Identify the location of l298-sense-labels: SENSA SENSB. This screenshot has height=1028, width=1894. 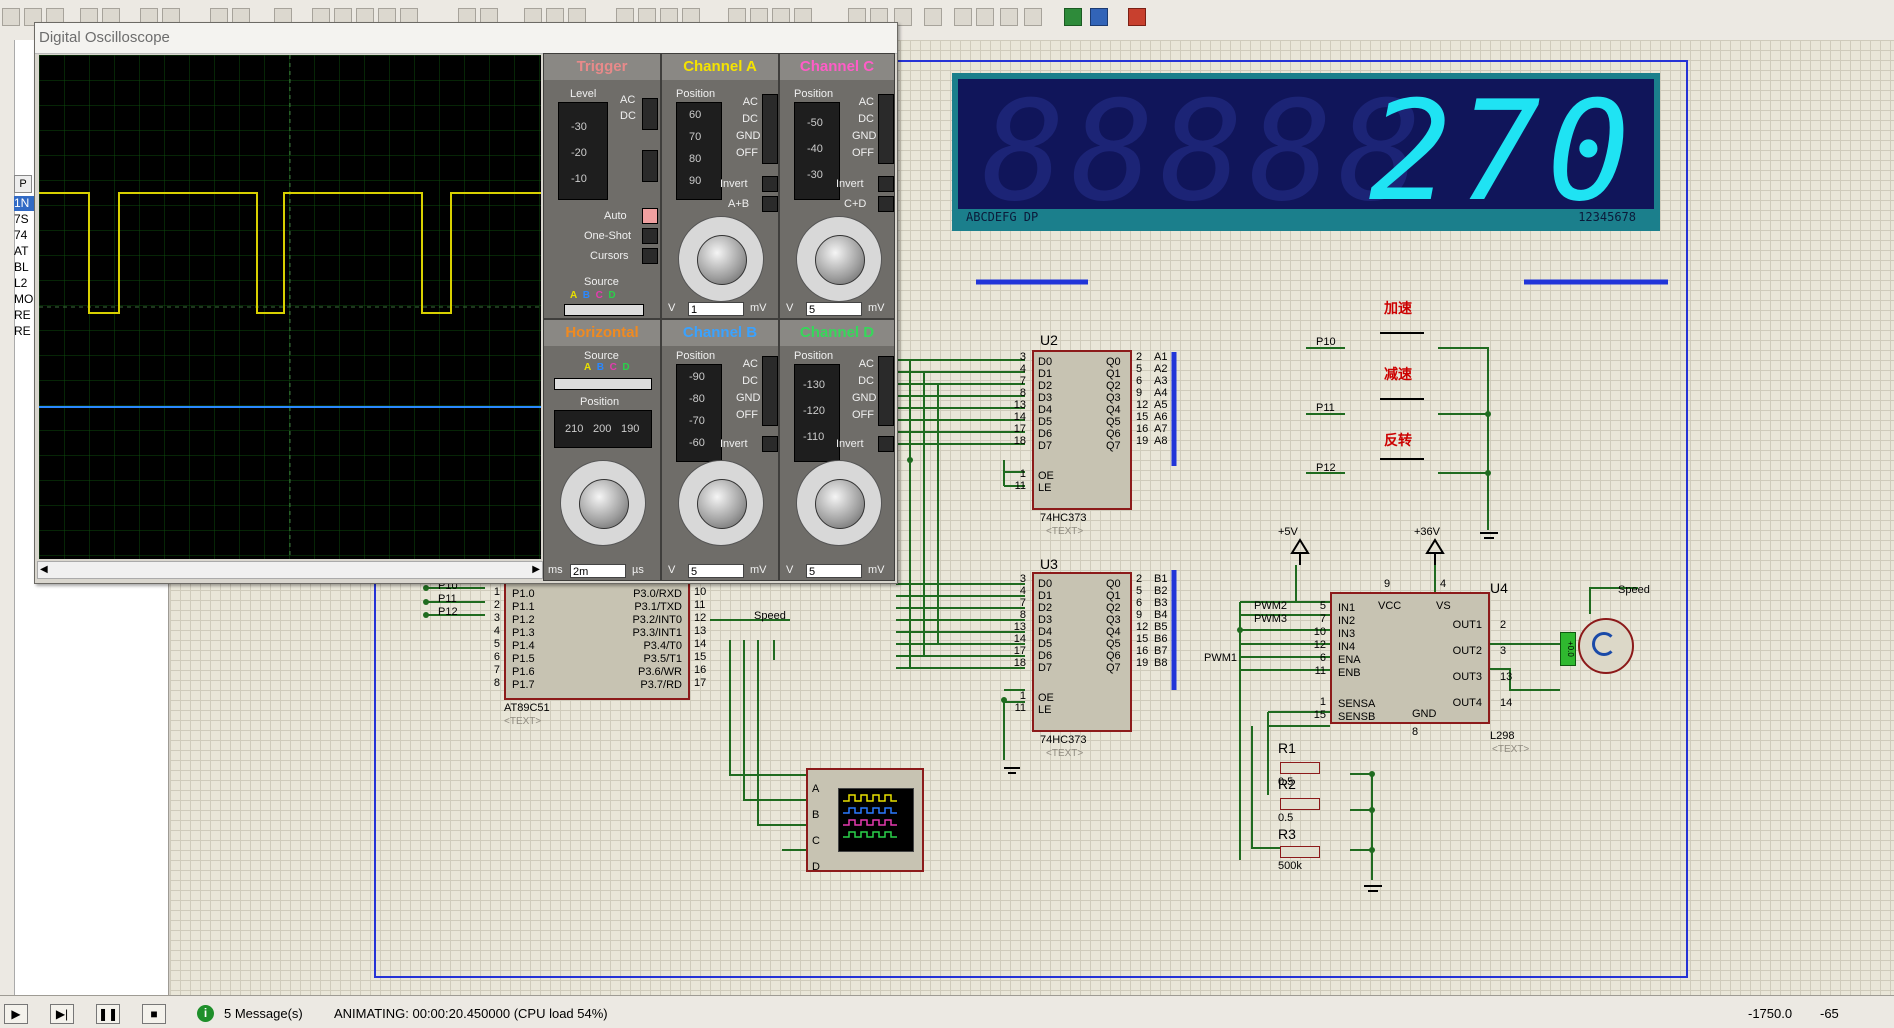
(1357, 710).